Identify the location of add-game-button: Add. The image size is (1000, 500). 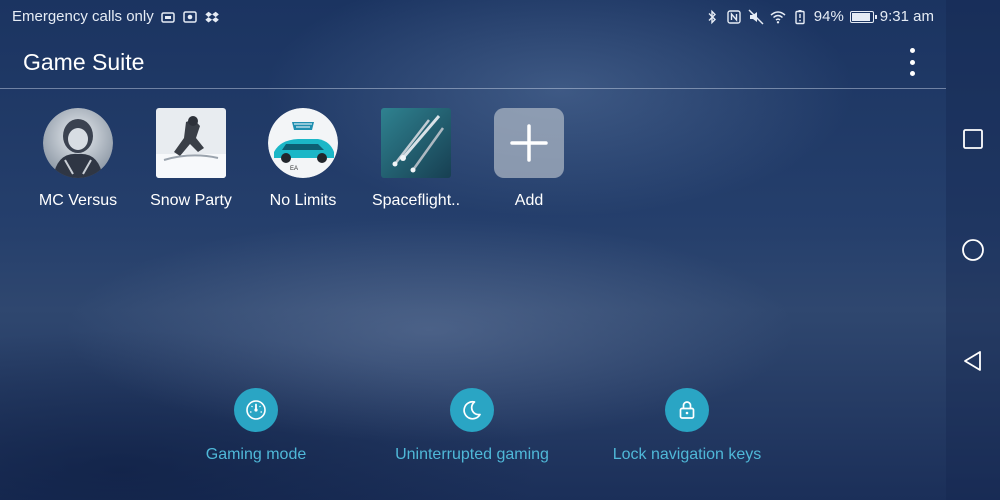
(529, 159).